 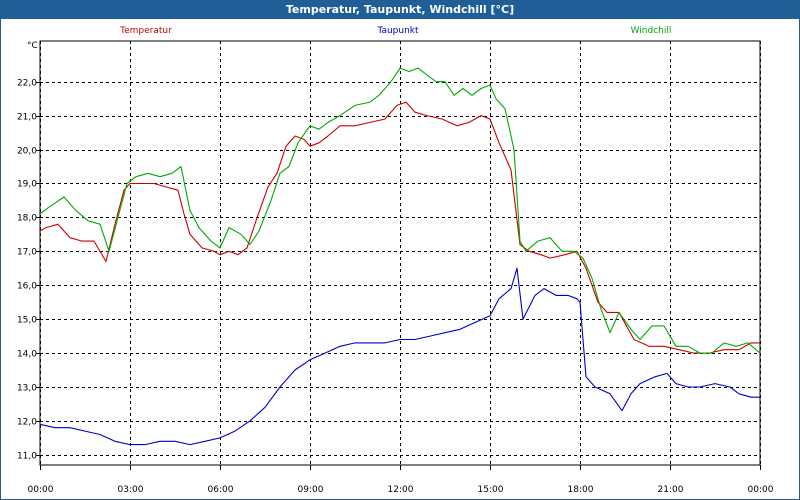 I want to click on window-title: Temperatur, Taupunkt, Windchill [°C], so click(x=400, y=10).